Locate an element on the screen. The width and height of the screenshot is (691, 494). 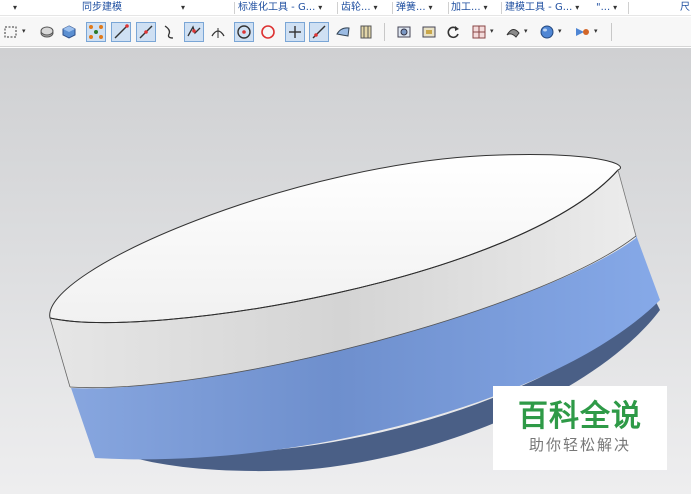
watermark-title: 百科全说 is located at coordinates (580, 416).